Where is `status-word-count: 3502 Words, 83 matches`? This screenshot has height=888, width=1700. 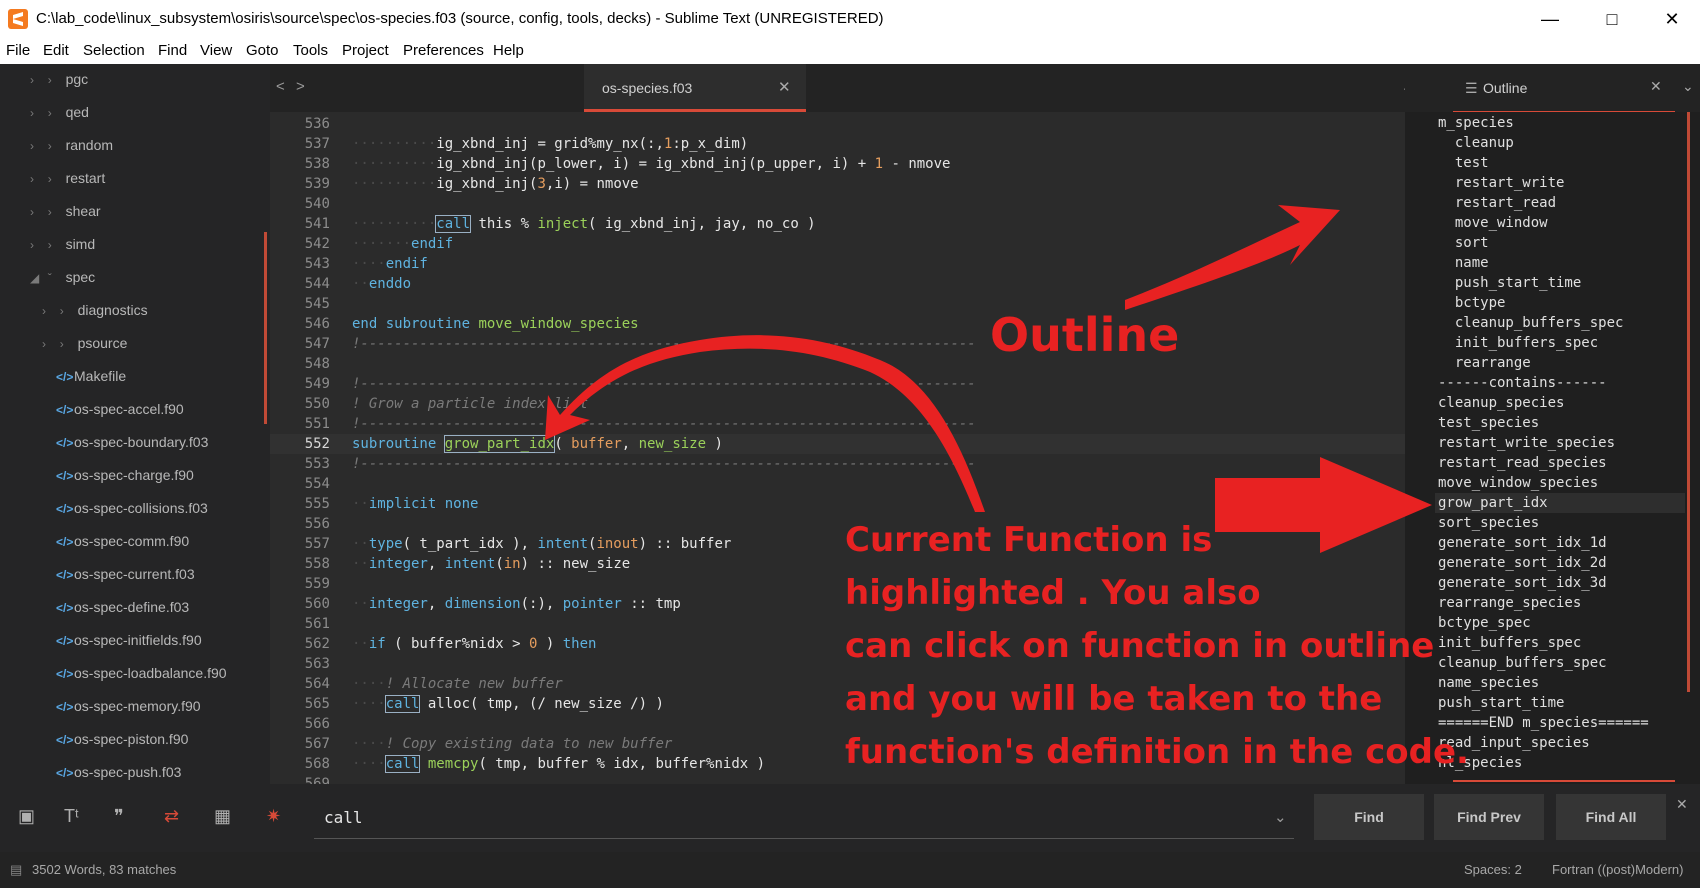 status-word-count: 3502 Words, 83 matches is located at coordinates (104, 869).